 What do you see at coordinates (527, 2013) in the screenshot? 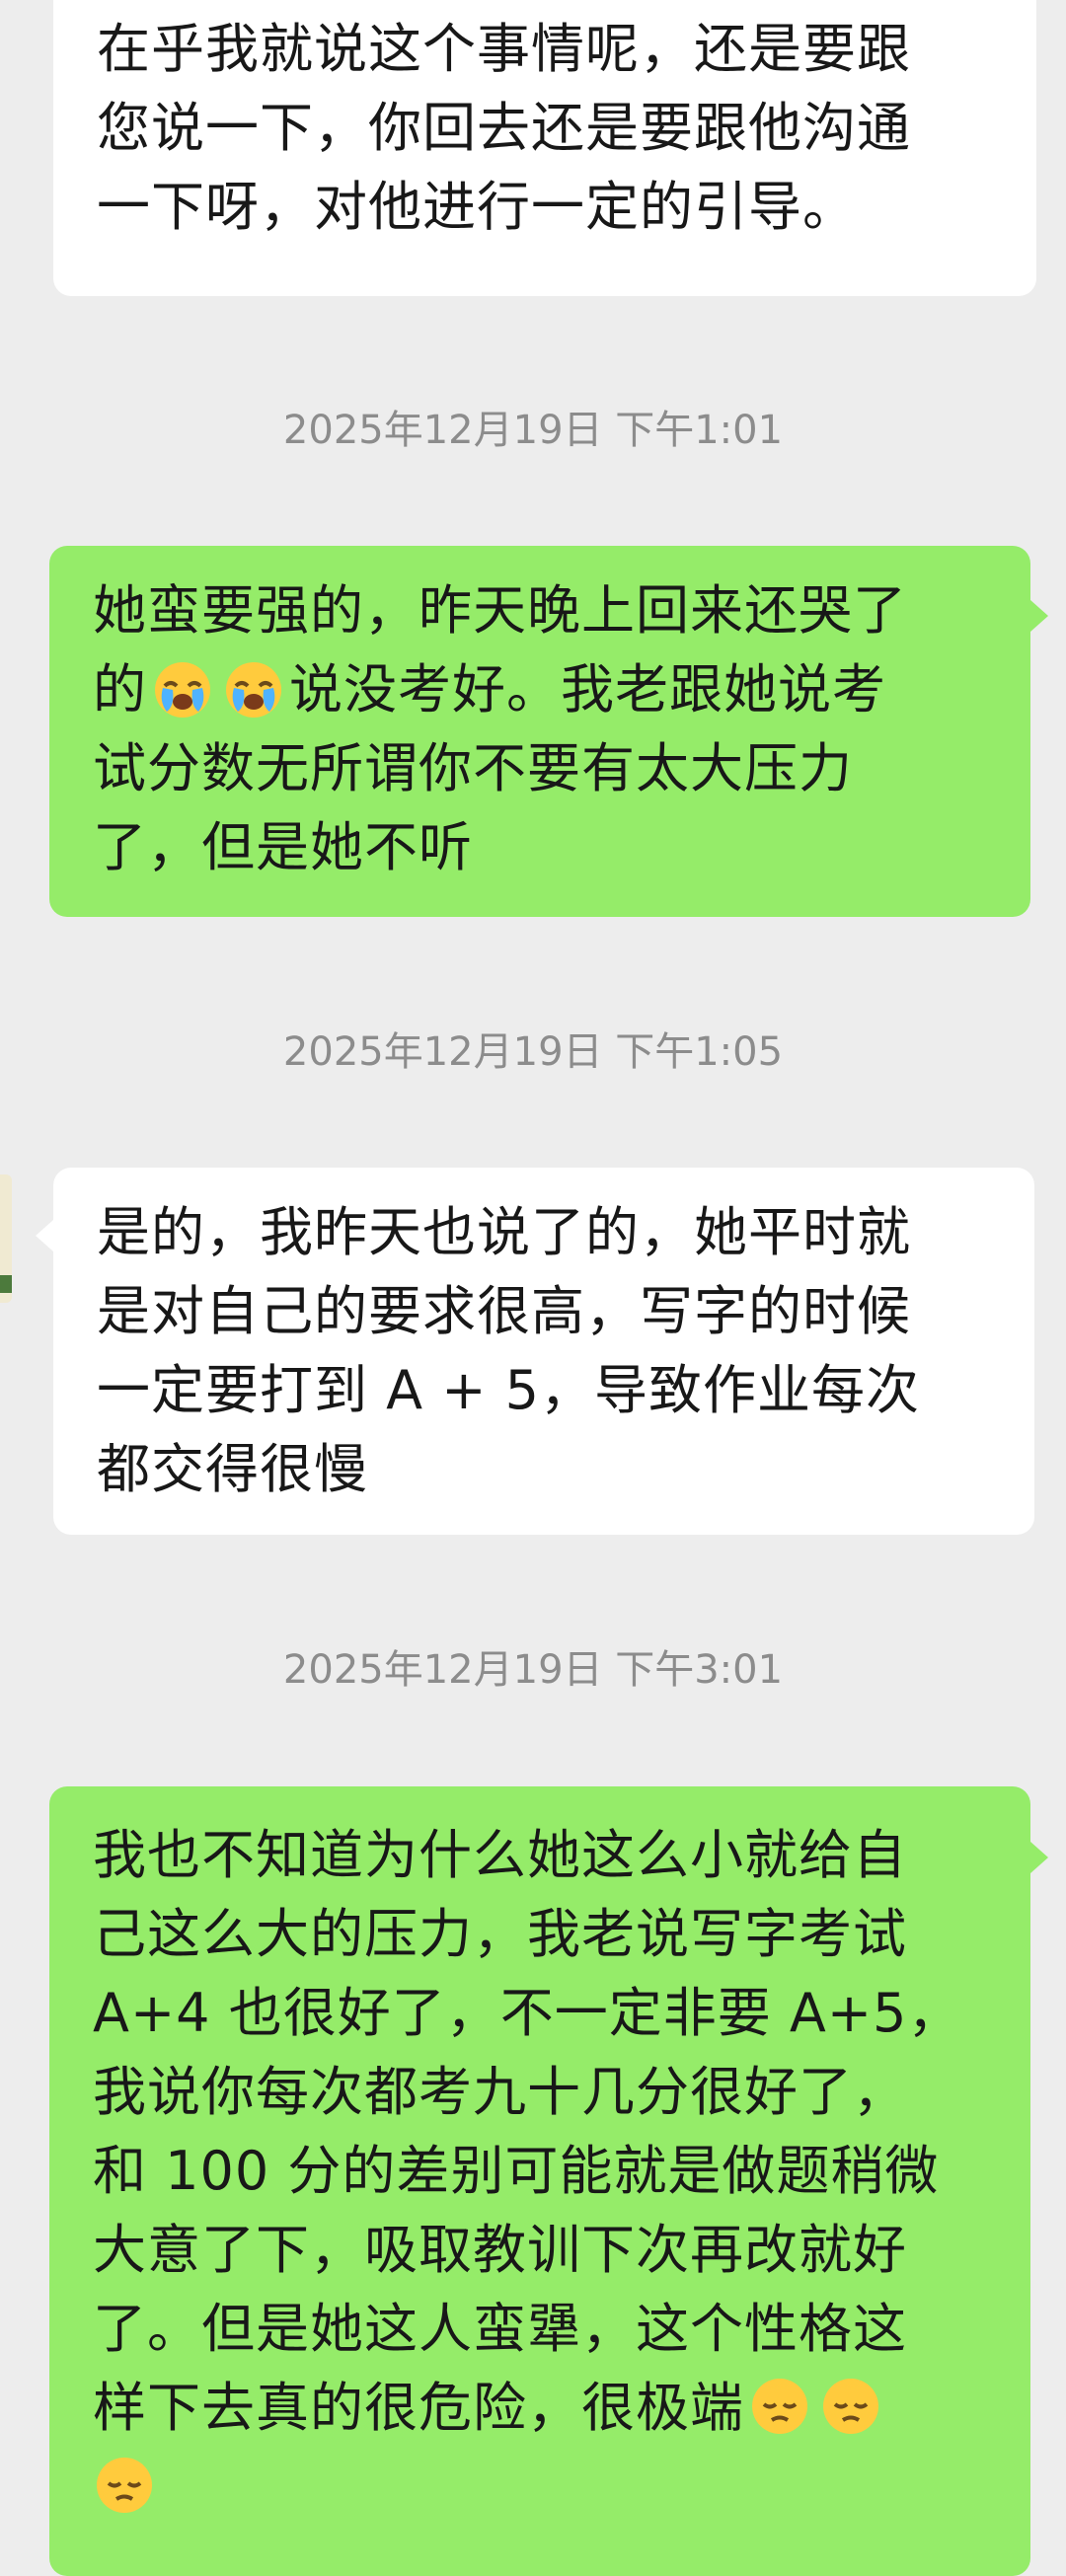
I see `message-line: A+4 也很好了，不一定非要 A+5，` at bounding box center [527, 2013].